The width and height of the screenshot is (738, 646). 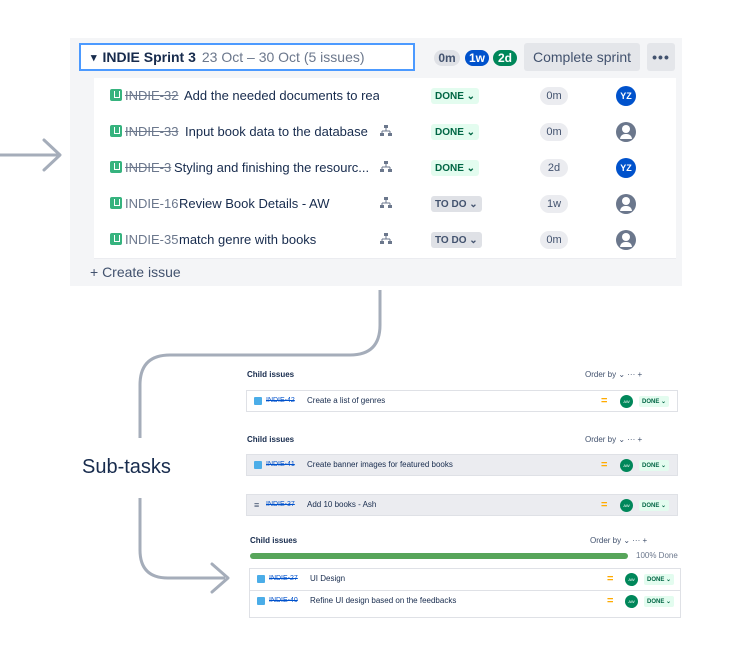 I want to click on child-issue-row: INDIE-27 UI Design = AW DONE ⌄, so click(x=465, y=579).